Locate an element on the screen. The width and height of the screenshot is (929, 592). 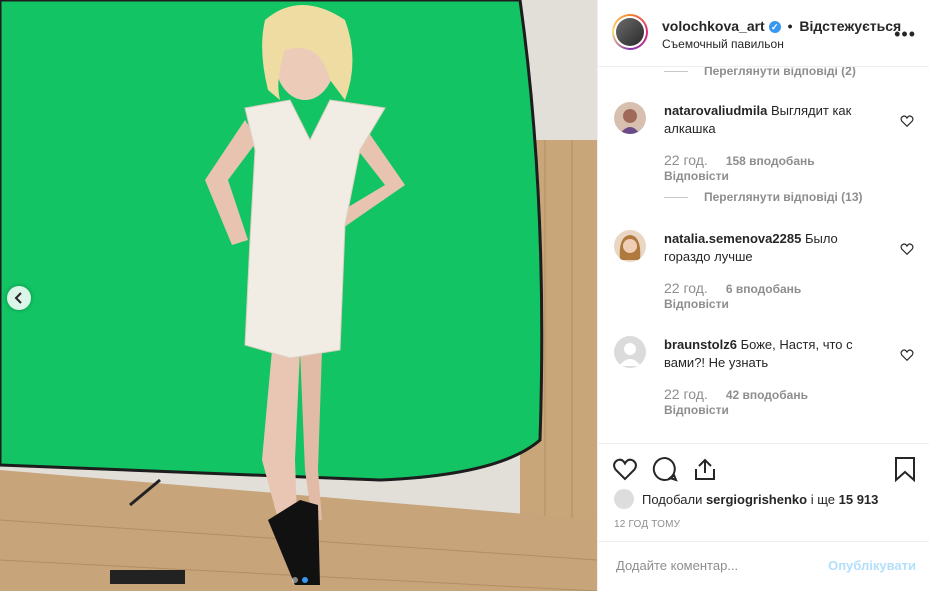
previous-photo-button is located at coordinates (19, 298).